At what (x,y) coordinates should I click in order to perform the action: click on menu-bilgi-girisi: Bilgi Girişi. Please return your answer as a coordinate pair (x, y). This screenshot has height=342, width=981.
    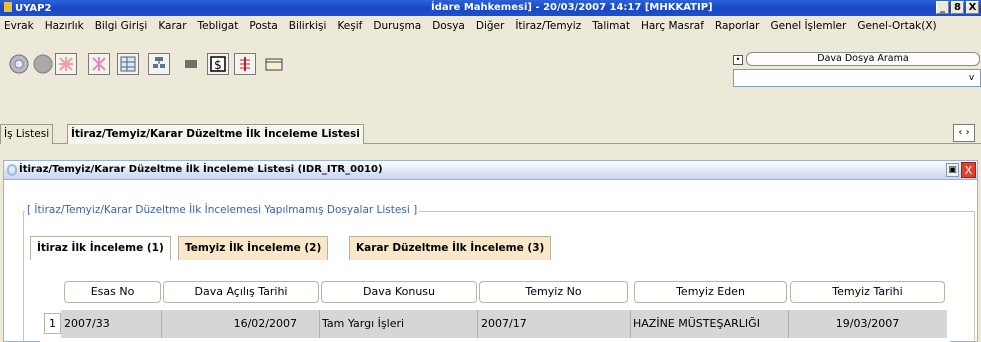
    Looking at the image, I should click on (121, 26).